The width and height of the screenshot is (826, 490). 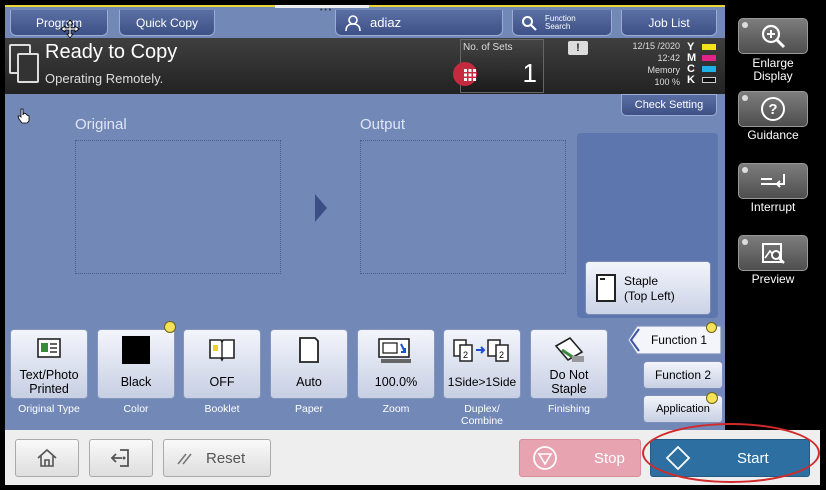 I want to click on status-subtitle: Operating Remotely., so click(x=104, y=78).